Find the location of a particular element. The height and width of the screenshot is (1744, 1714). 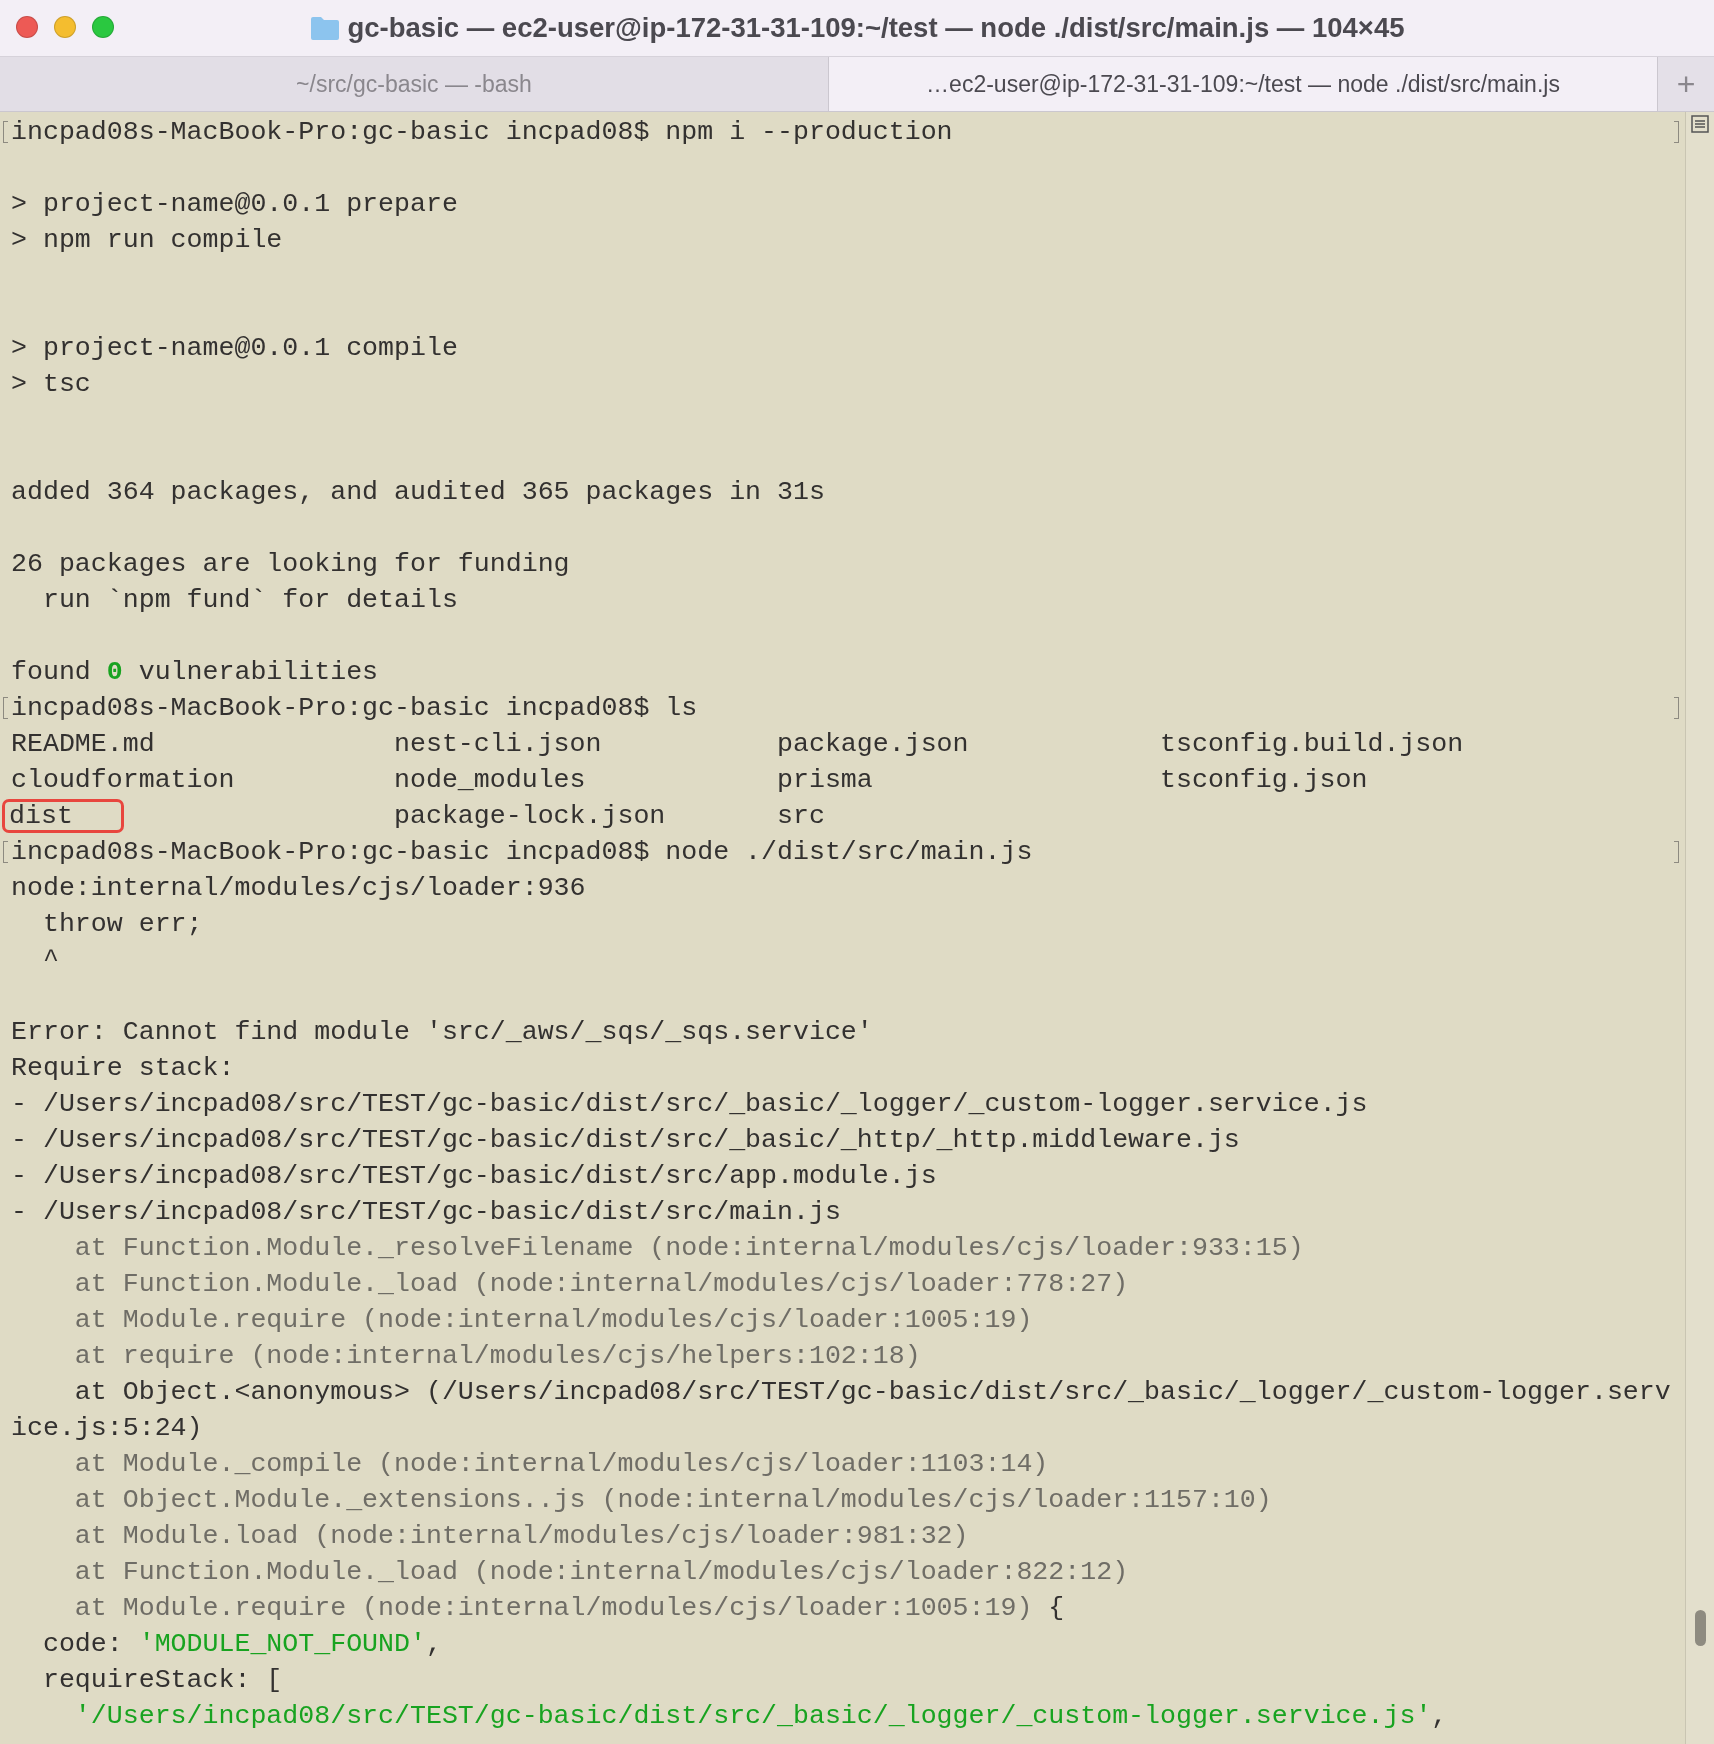

file-name: node_modules is located at coordinates (490, 780).